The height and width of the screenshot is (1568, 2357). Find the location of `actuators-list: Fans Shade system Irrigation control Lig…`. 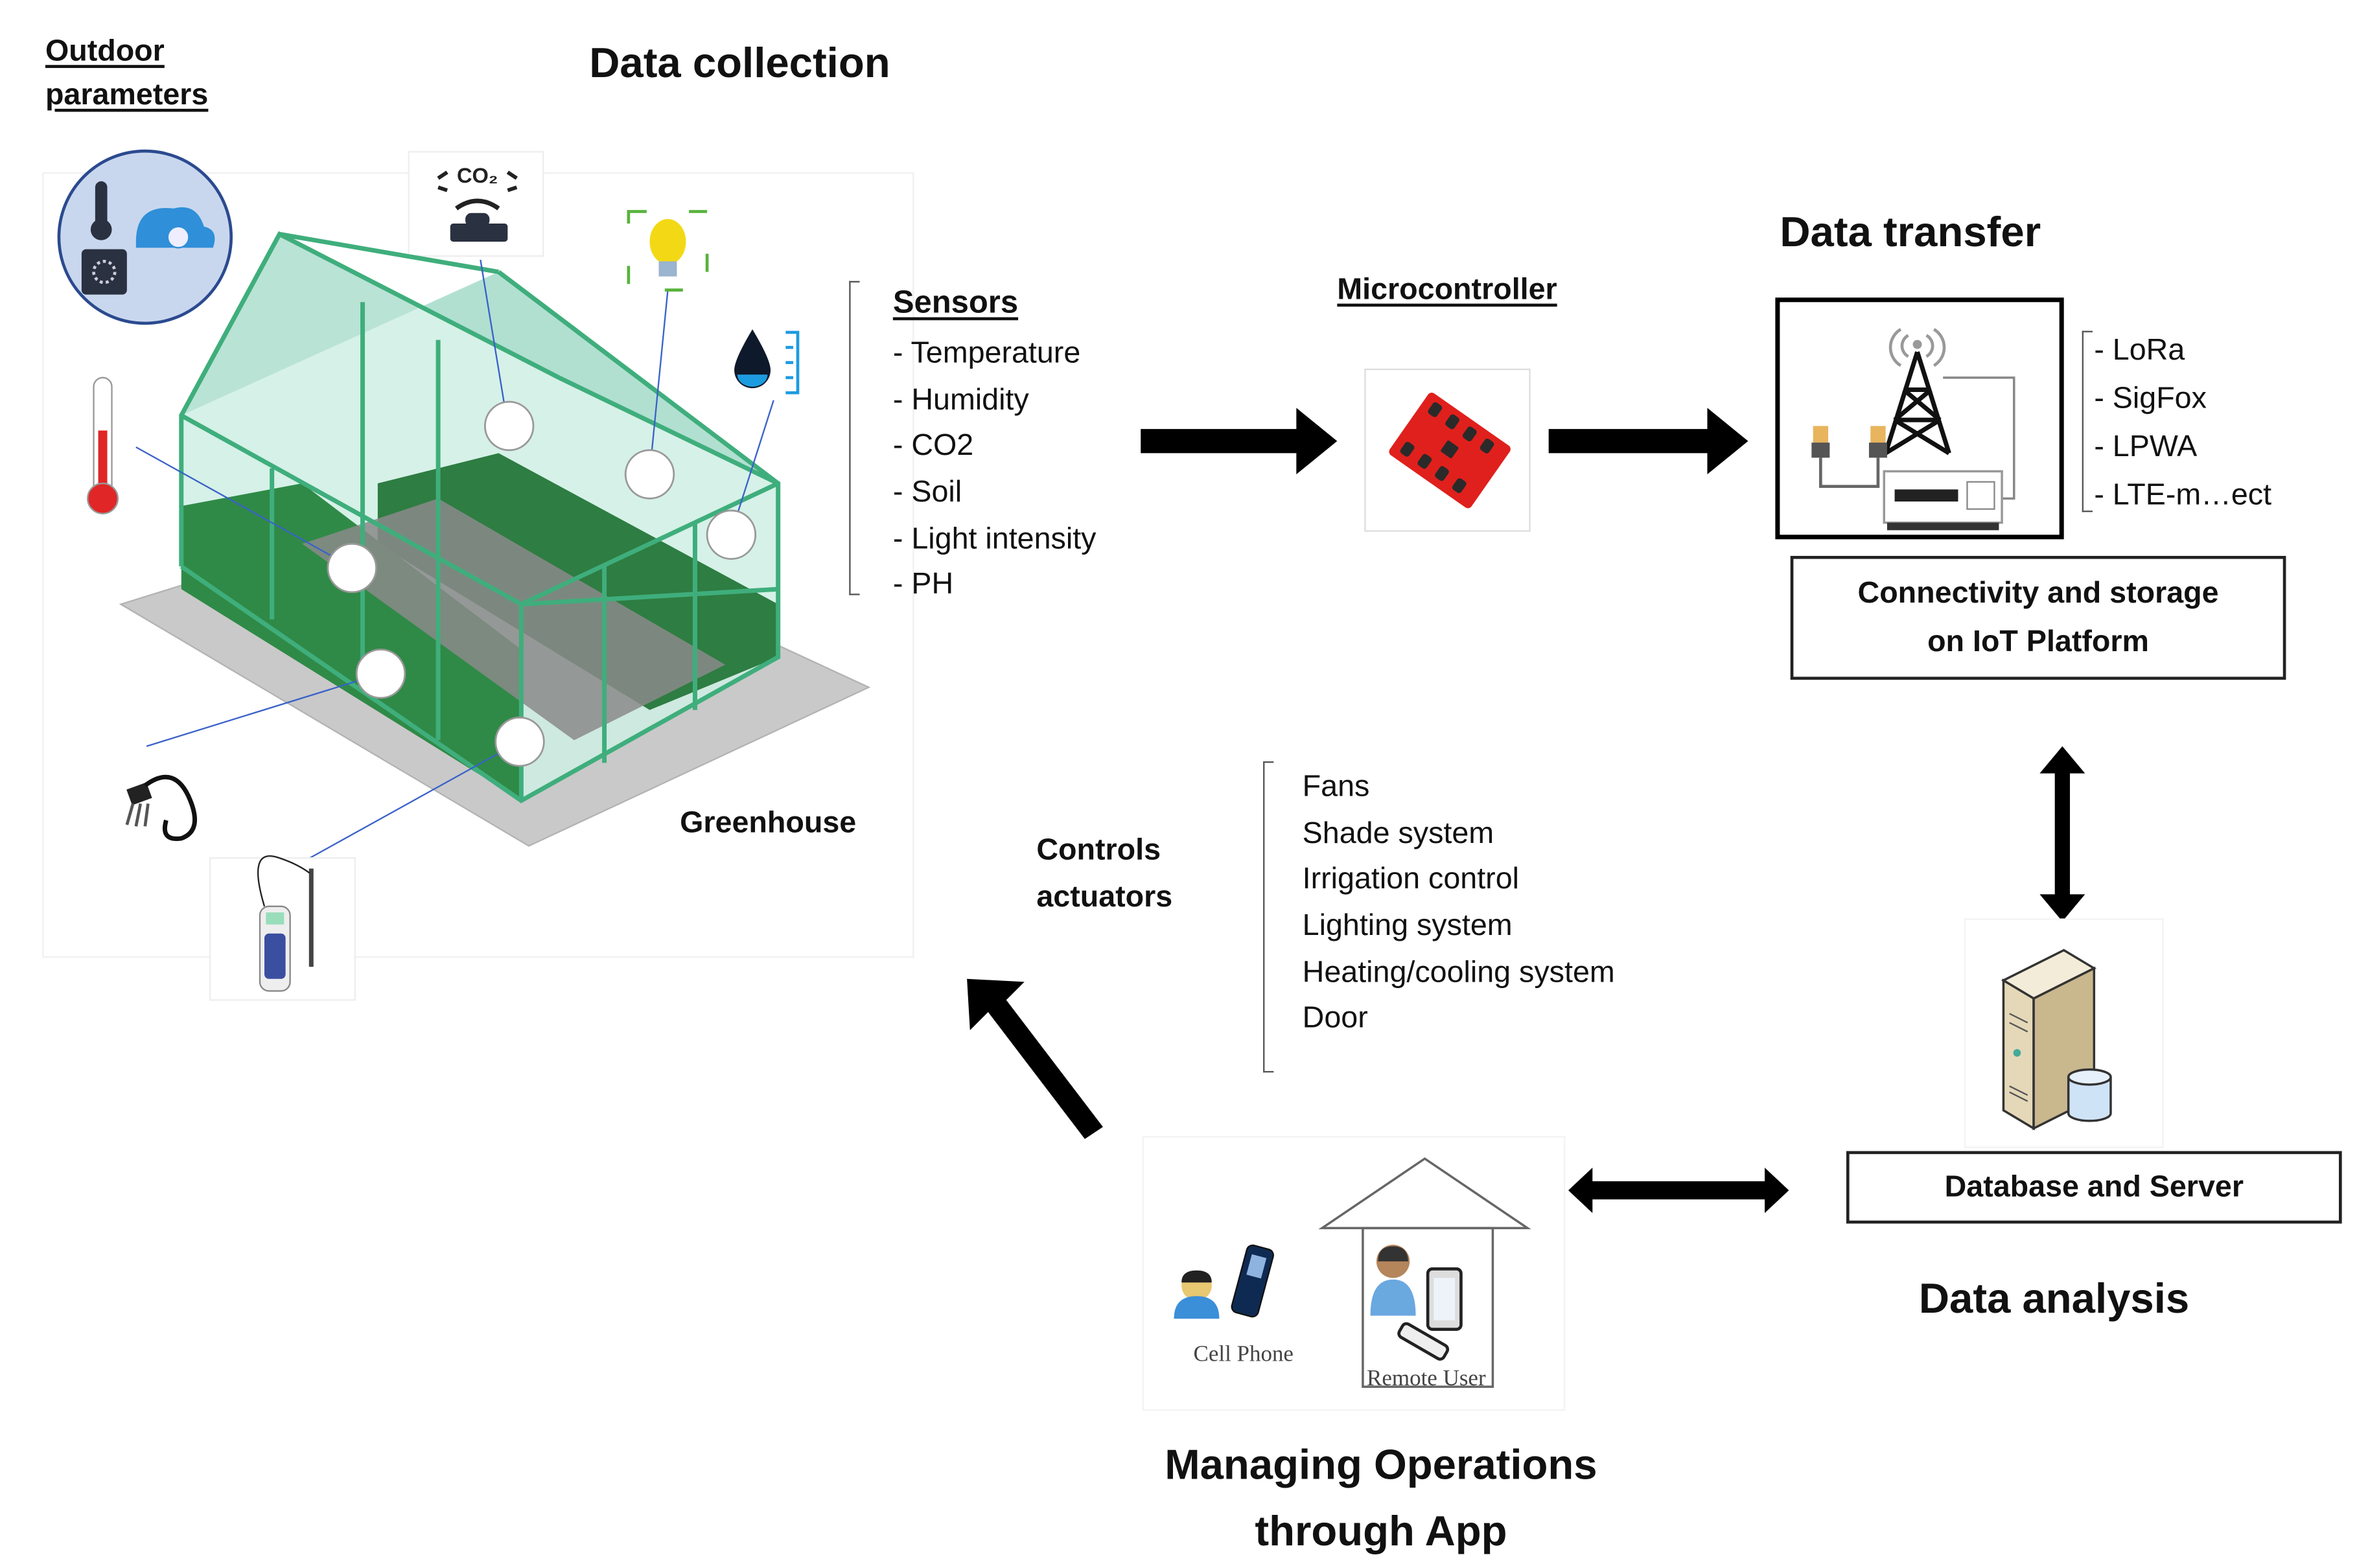

actuators-list: Fans Shade system Irrigation control Lig… is located at coordinates (1459, 904).